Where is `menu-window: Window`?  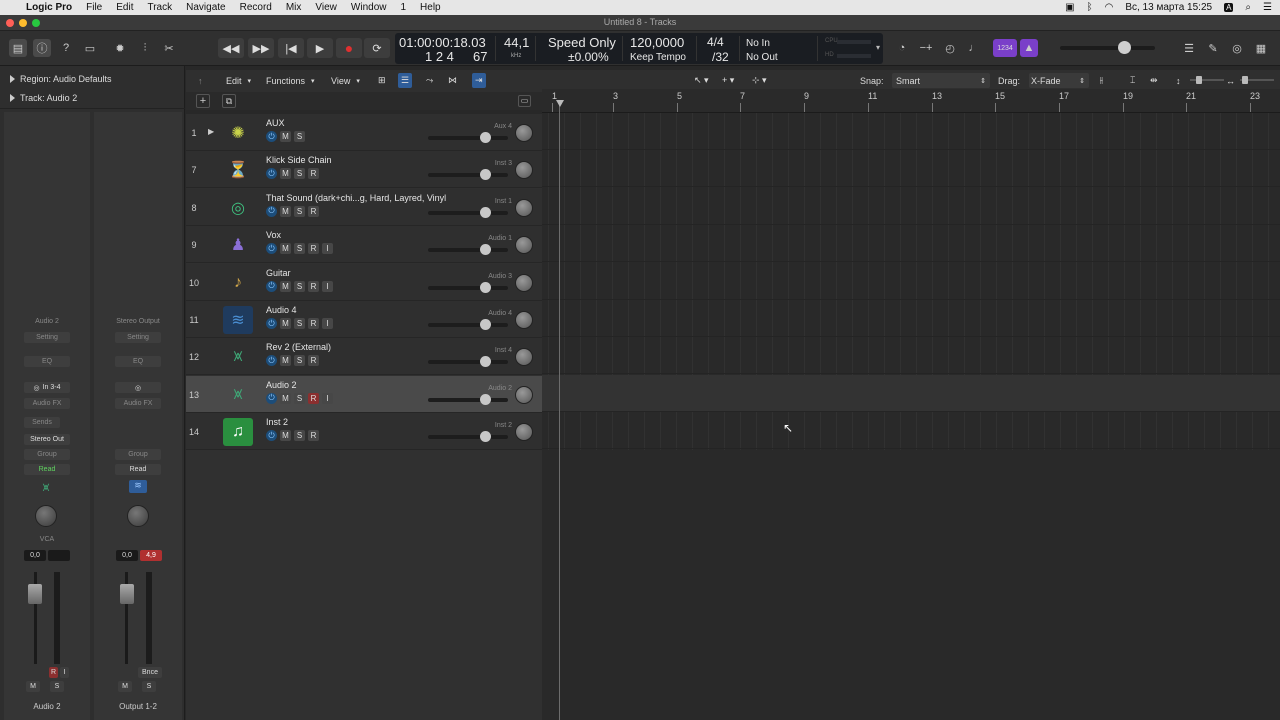 menu-window: Window is located at coordinates (369, 7).